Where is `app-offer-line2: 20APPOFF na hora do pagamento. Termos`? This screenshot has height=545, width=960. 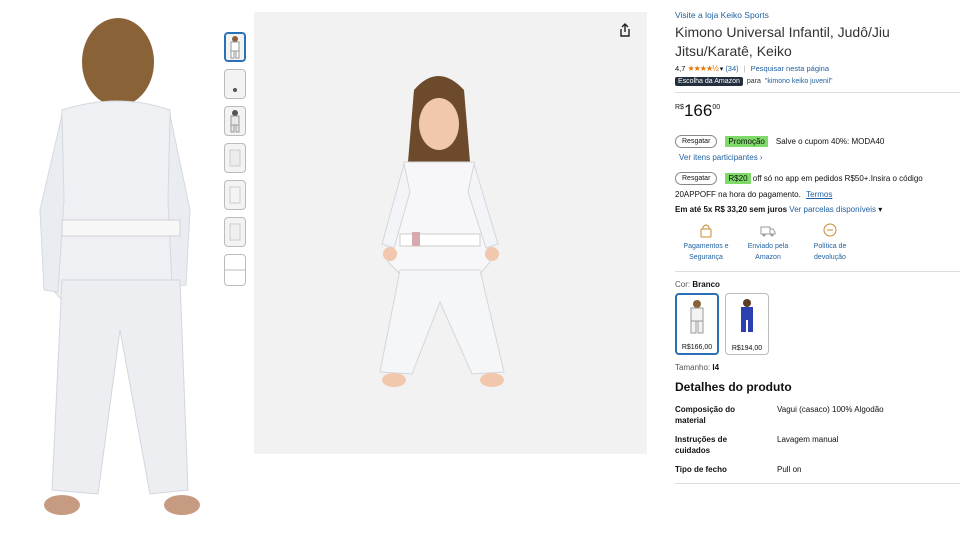
app-offer-line2: 20APPOFF na hora do pagamento. Termos is located at coordinates (817, 194).